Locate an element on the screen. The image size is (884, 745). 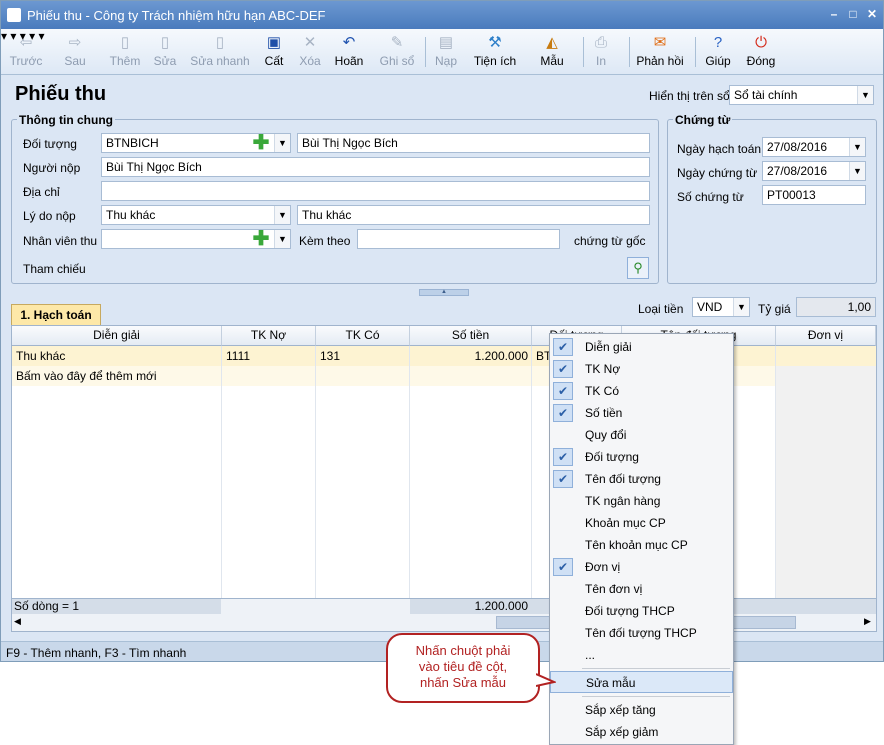
staff-label: Nhân viên thu is located at coordinates (60, 241).